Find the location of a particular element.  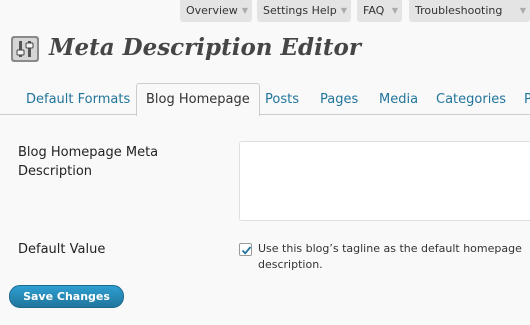

help-tab-overview: Overview ▼ is located at coordinates (216, 11).